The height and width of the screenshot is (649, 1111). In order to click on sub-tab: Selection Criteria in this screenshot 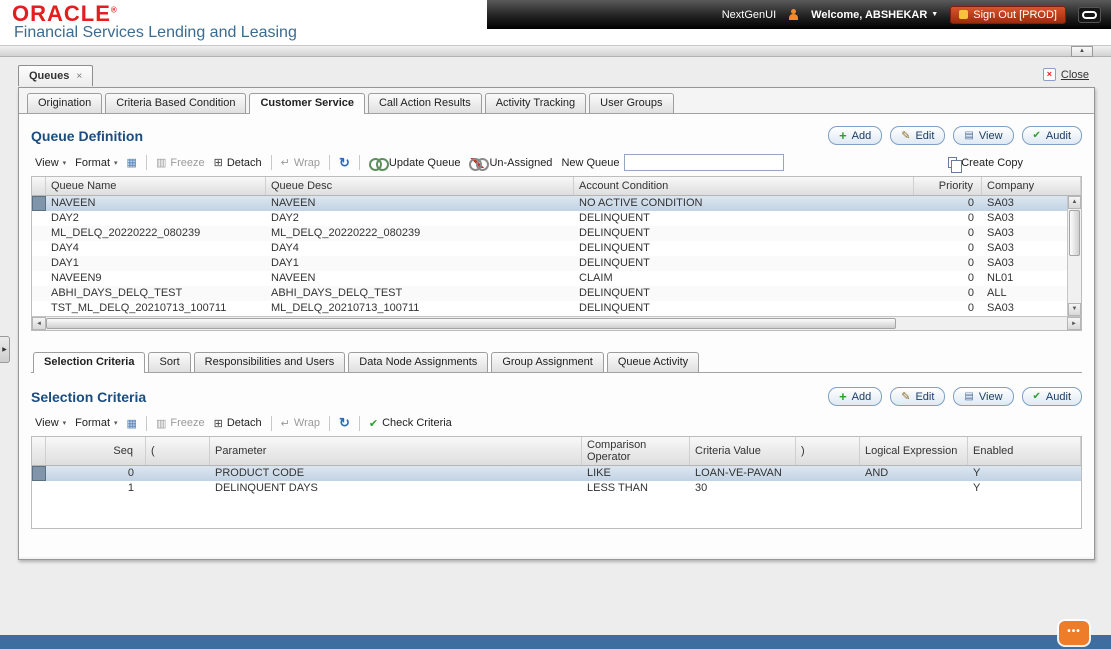, I will do `click(89, 362)`.